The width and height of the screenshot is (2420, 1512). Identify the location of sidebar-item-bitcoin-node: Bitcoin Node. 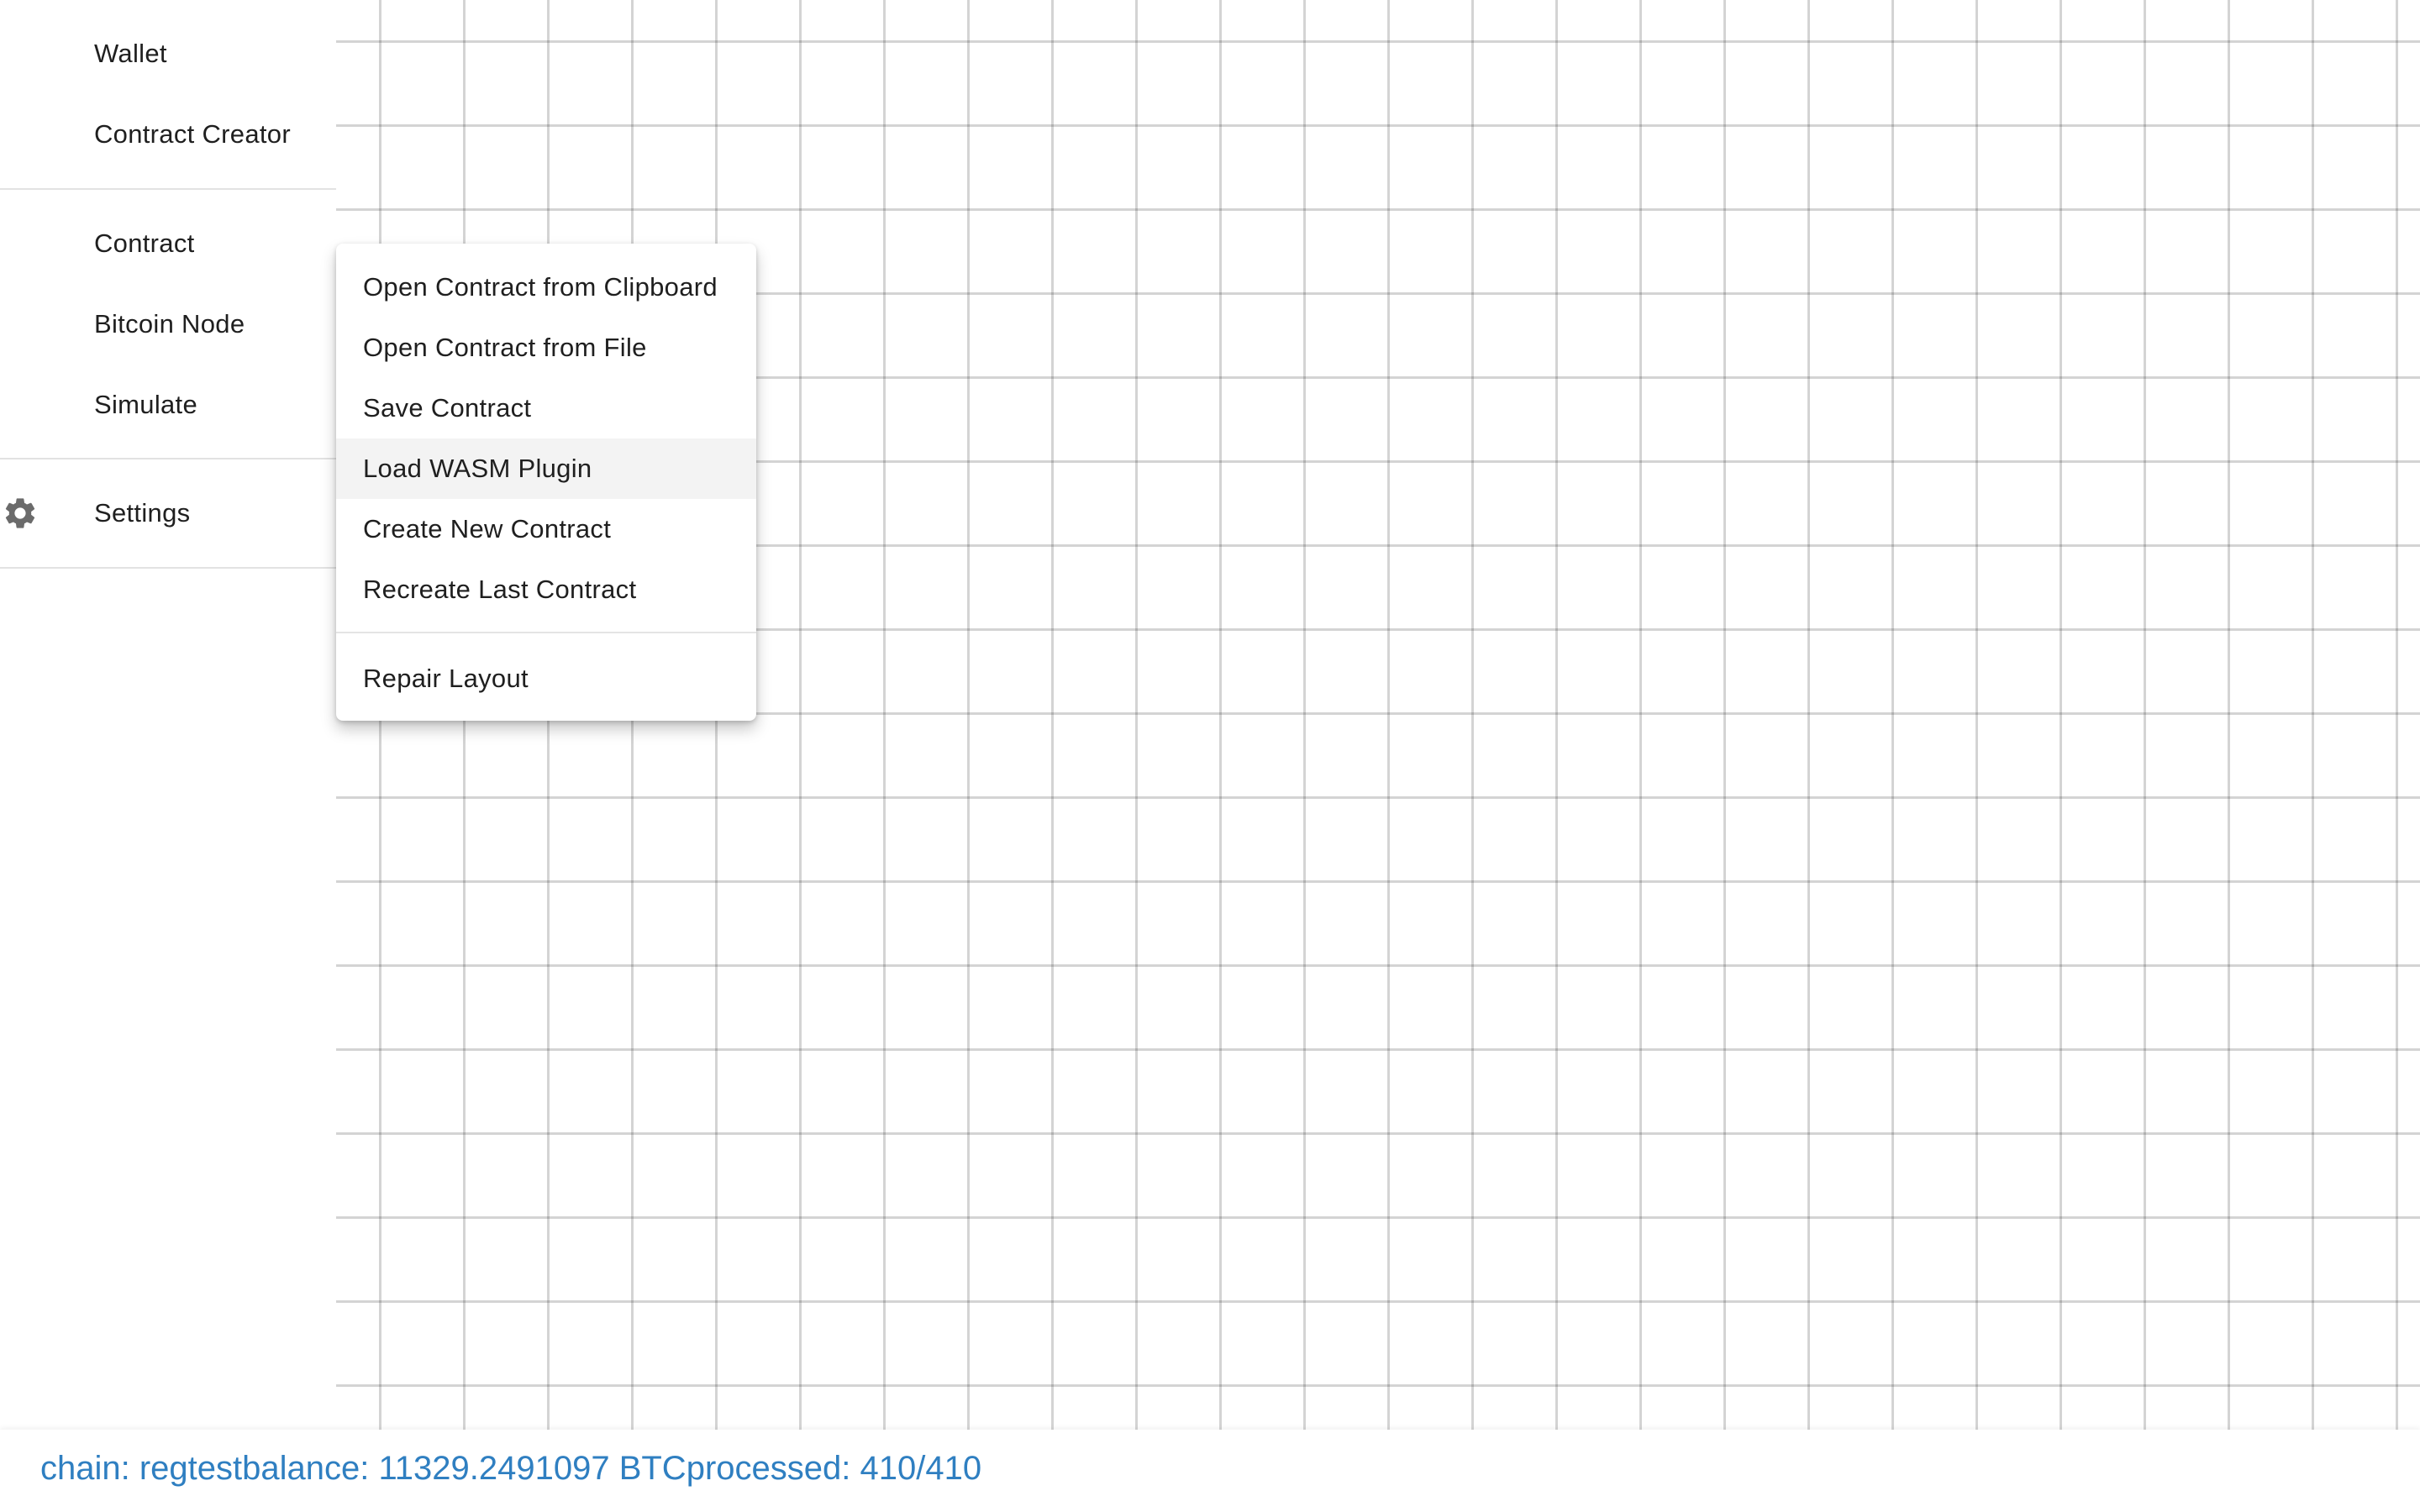
(168, 324).